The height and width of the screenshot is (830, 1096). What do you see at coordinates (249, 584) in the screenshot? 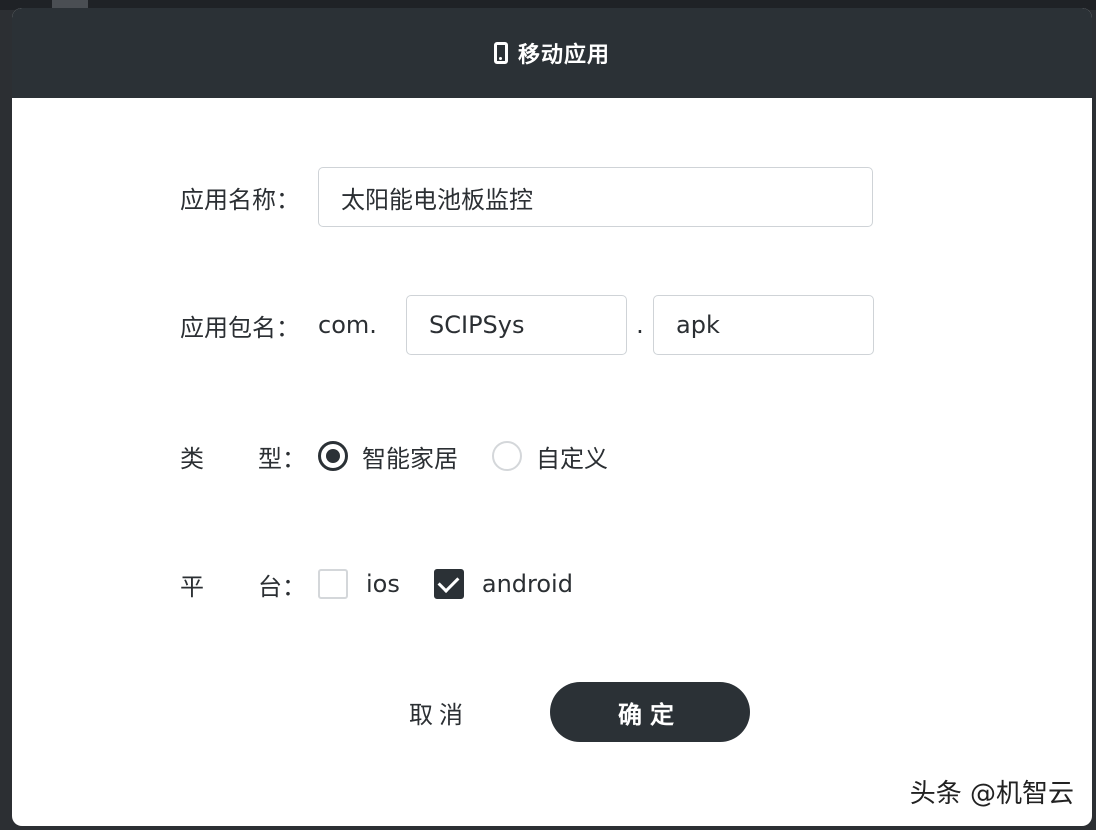
I see `platform-label: 平 台：` at bounding box center [249, 584].